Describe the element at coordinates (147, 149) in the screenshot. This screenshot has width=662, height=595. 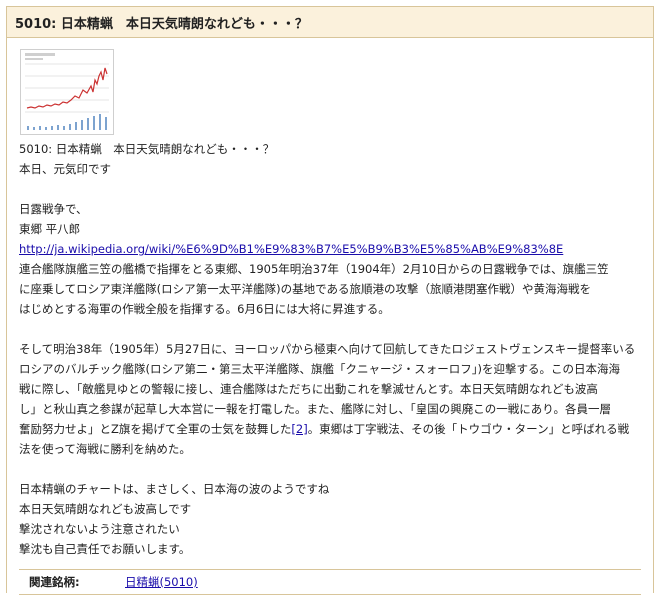
I see `intro-title: 5010: 日本精蝋 本日天気晴朗なれども・・・？` at that location.